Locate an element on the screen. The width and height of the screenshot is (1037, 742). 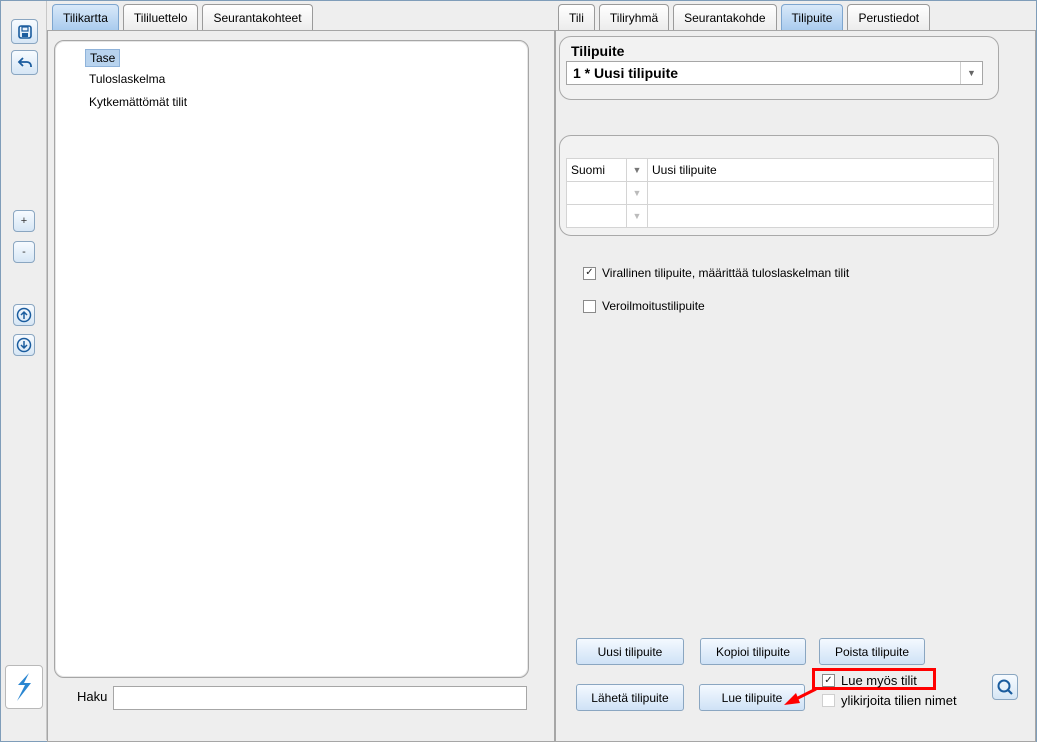
move-up-button is located at coordinates (24, 315).